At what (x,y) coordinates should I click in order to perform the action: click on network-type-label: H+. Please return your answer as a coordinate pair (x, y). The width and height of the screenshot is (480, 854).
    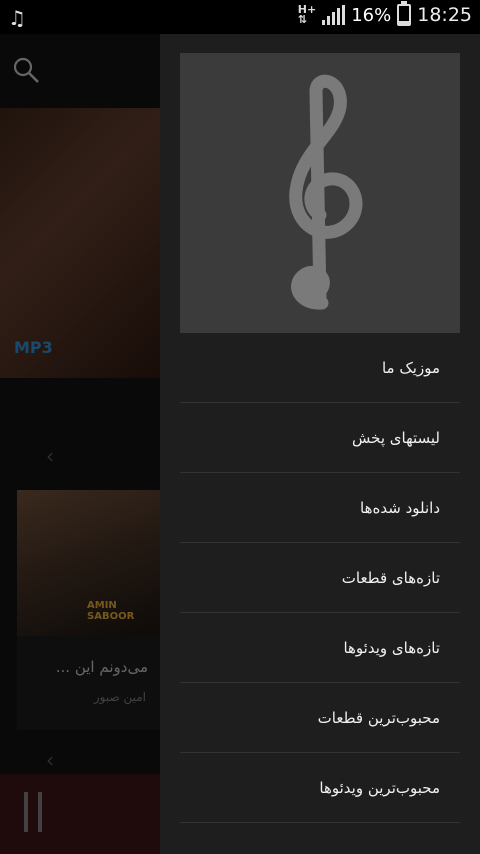
    Looking at the image, I should click on (307, 9).